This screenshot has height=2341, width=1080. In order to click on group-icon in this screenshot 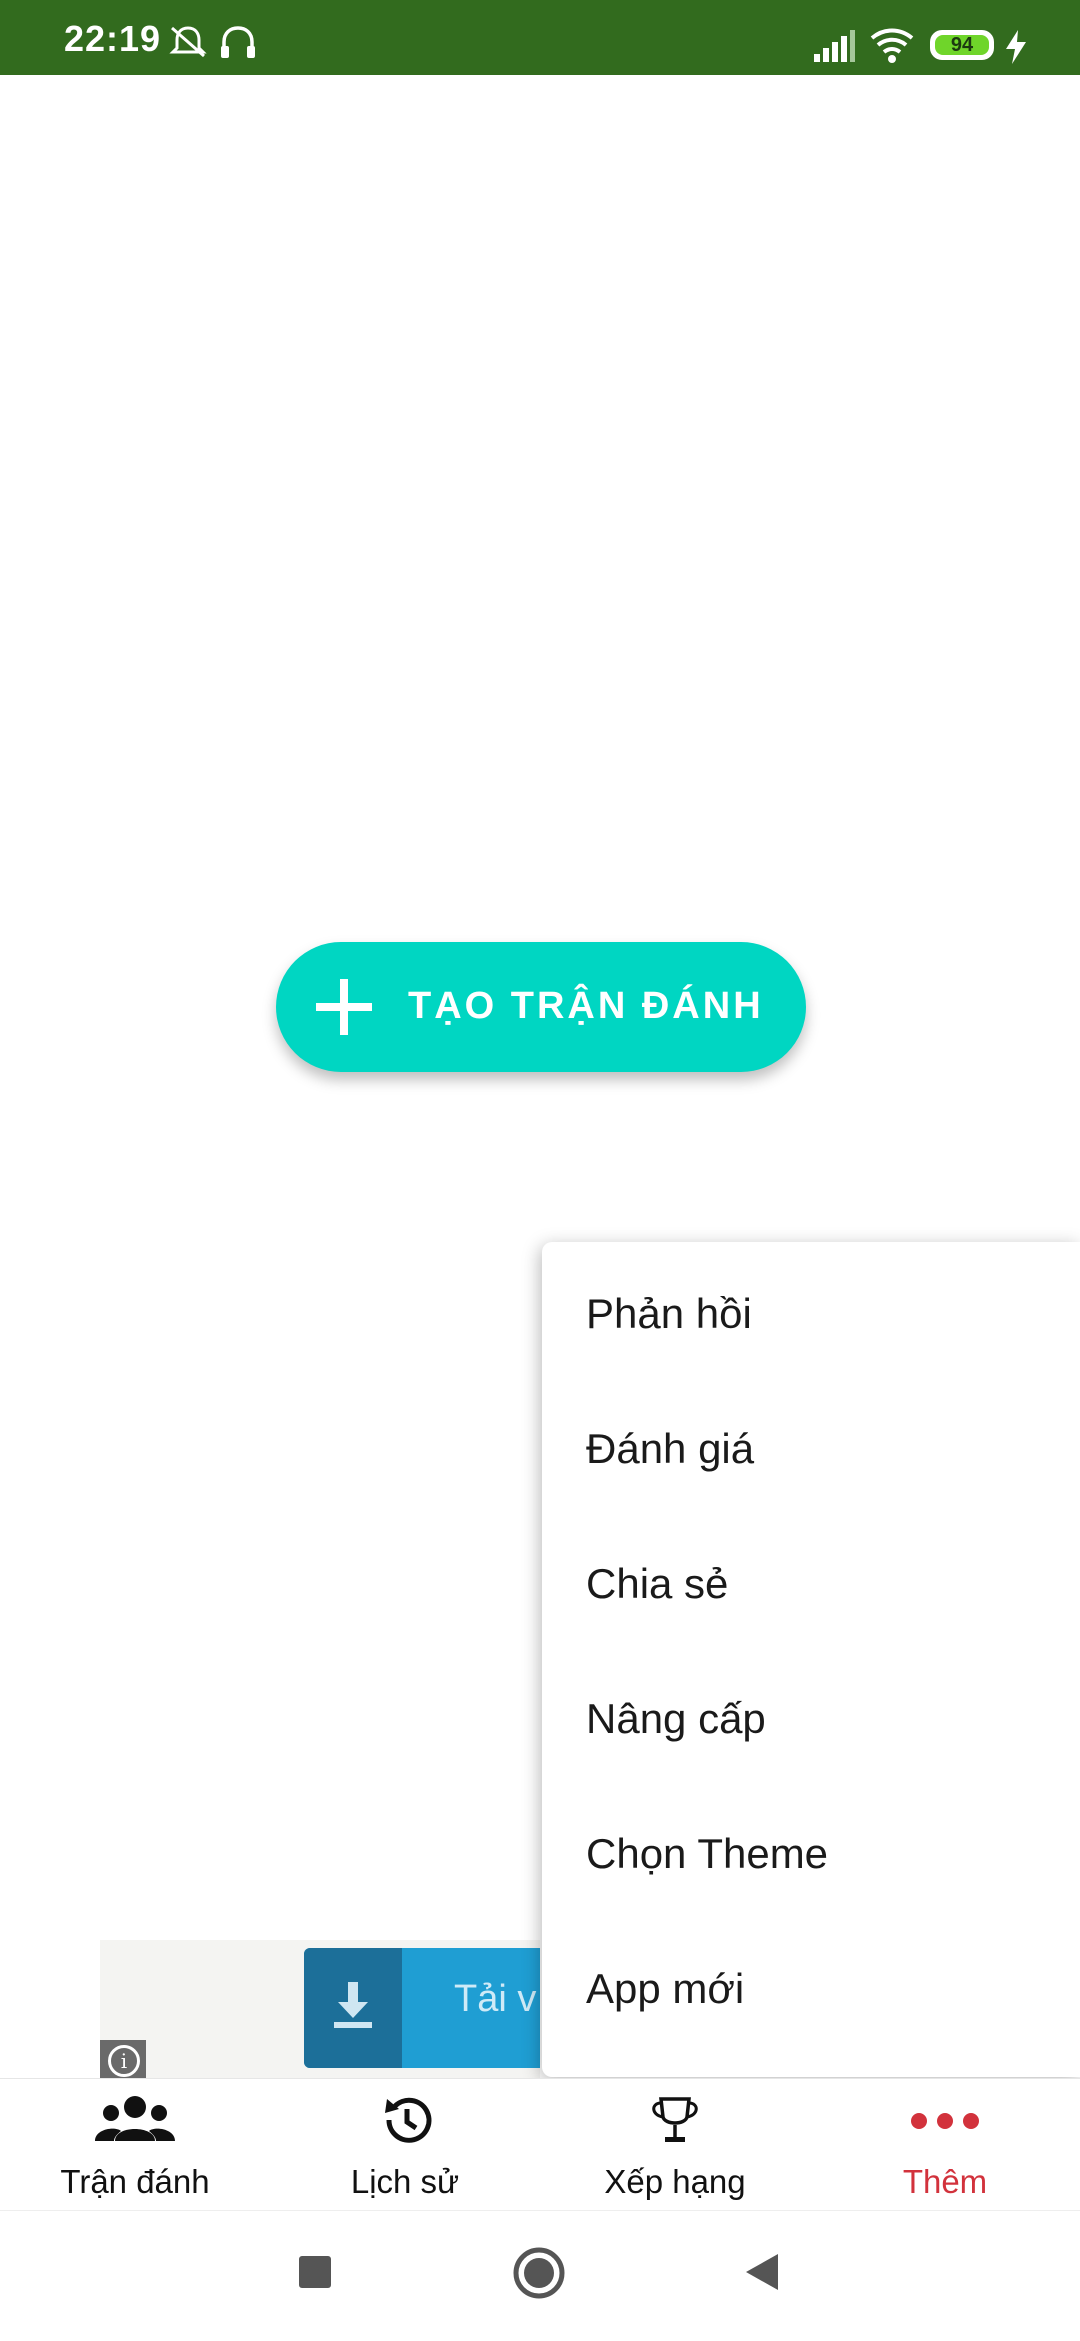, I will do `click(135, 2118)`.